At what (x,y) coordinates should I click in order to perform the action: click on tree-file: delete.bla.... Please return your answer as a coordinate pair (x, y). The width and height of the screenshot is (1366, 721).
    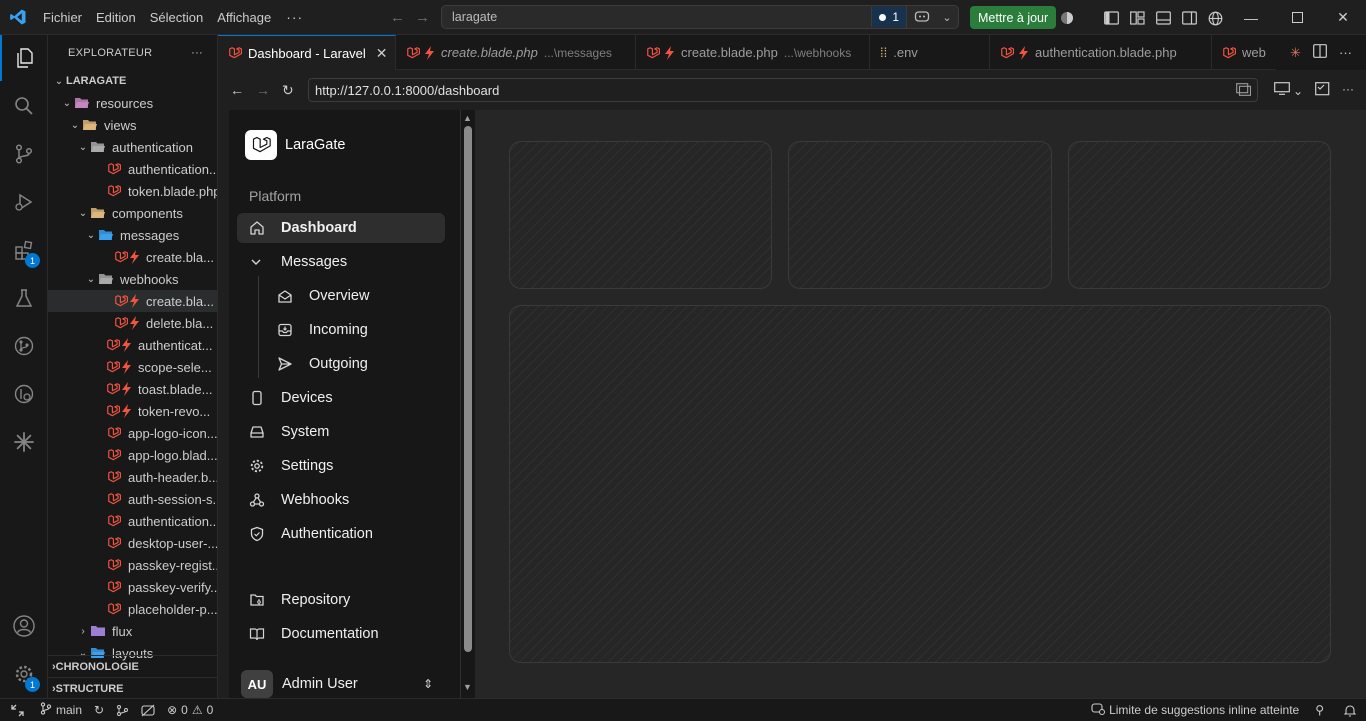
    Looking at the image, I should click on (132, 323).